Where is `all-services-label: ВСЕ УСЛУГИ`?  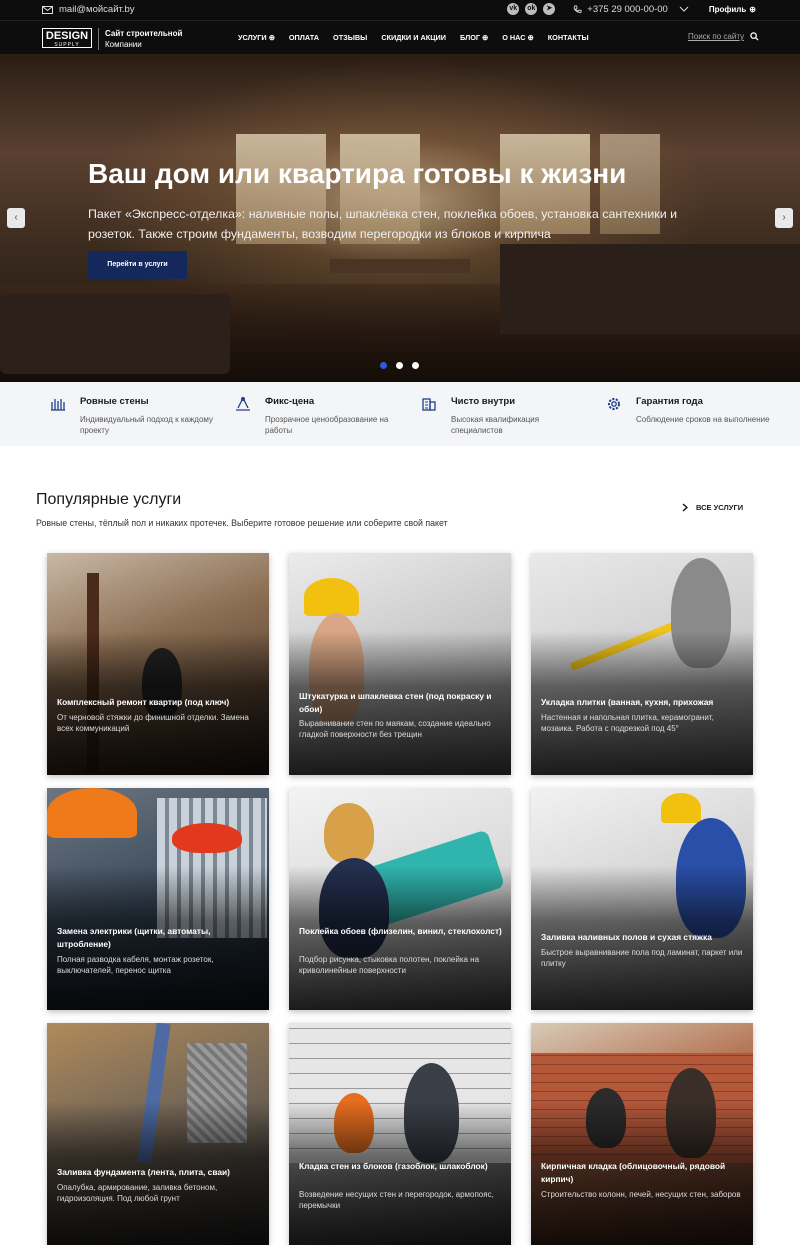
all-services-label: ВСЕ УСЛУГИ is located at coordinates (720, 507).